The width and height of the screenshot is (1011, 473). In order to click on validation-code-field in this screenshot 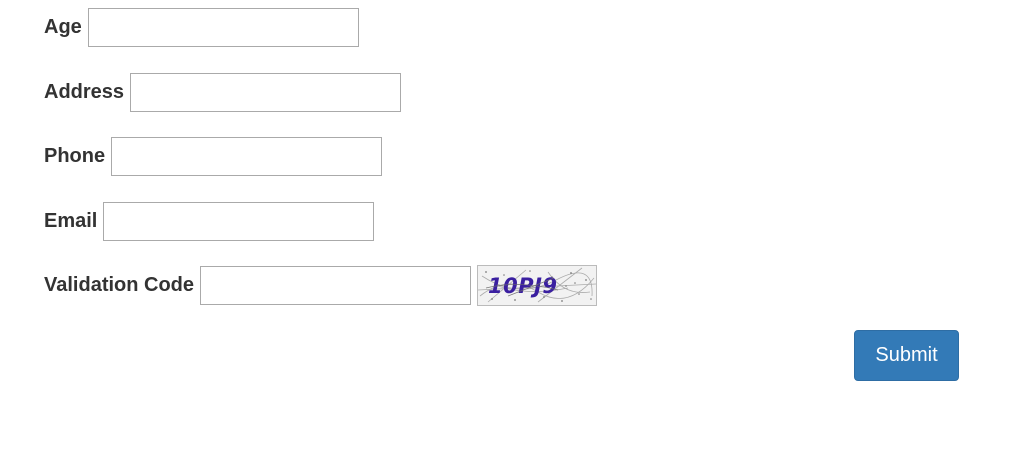, I will do `click(336, 285)`.